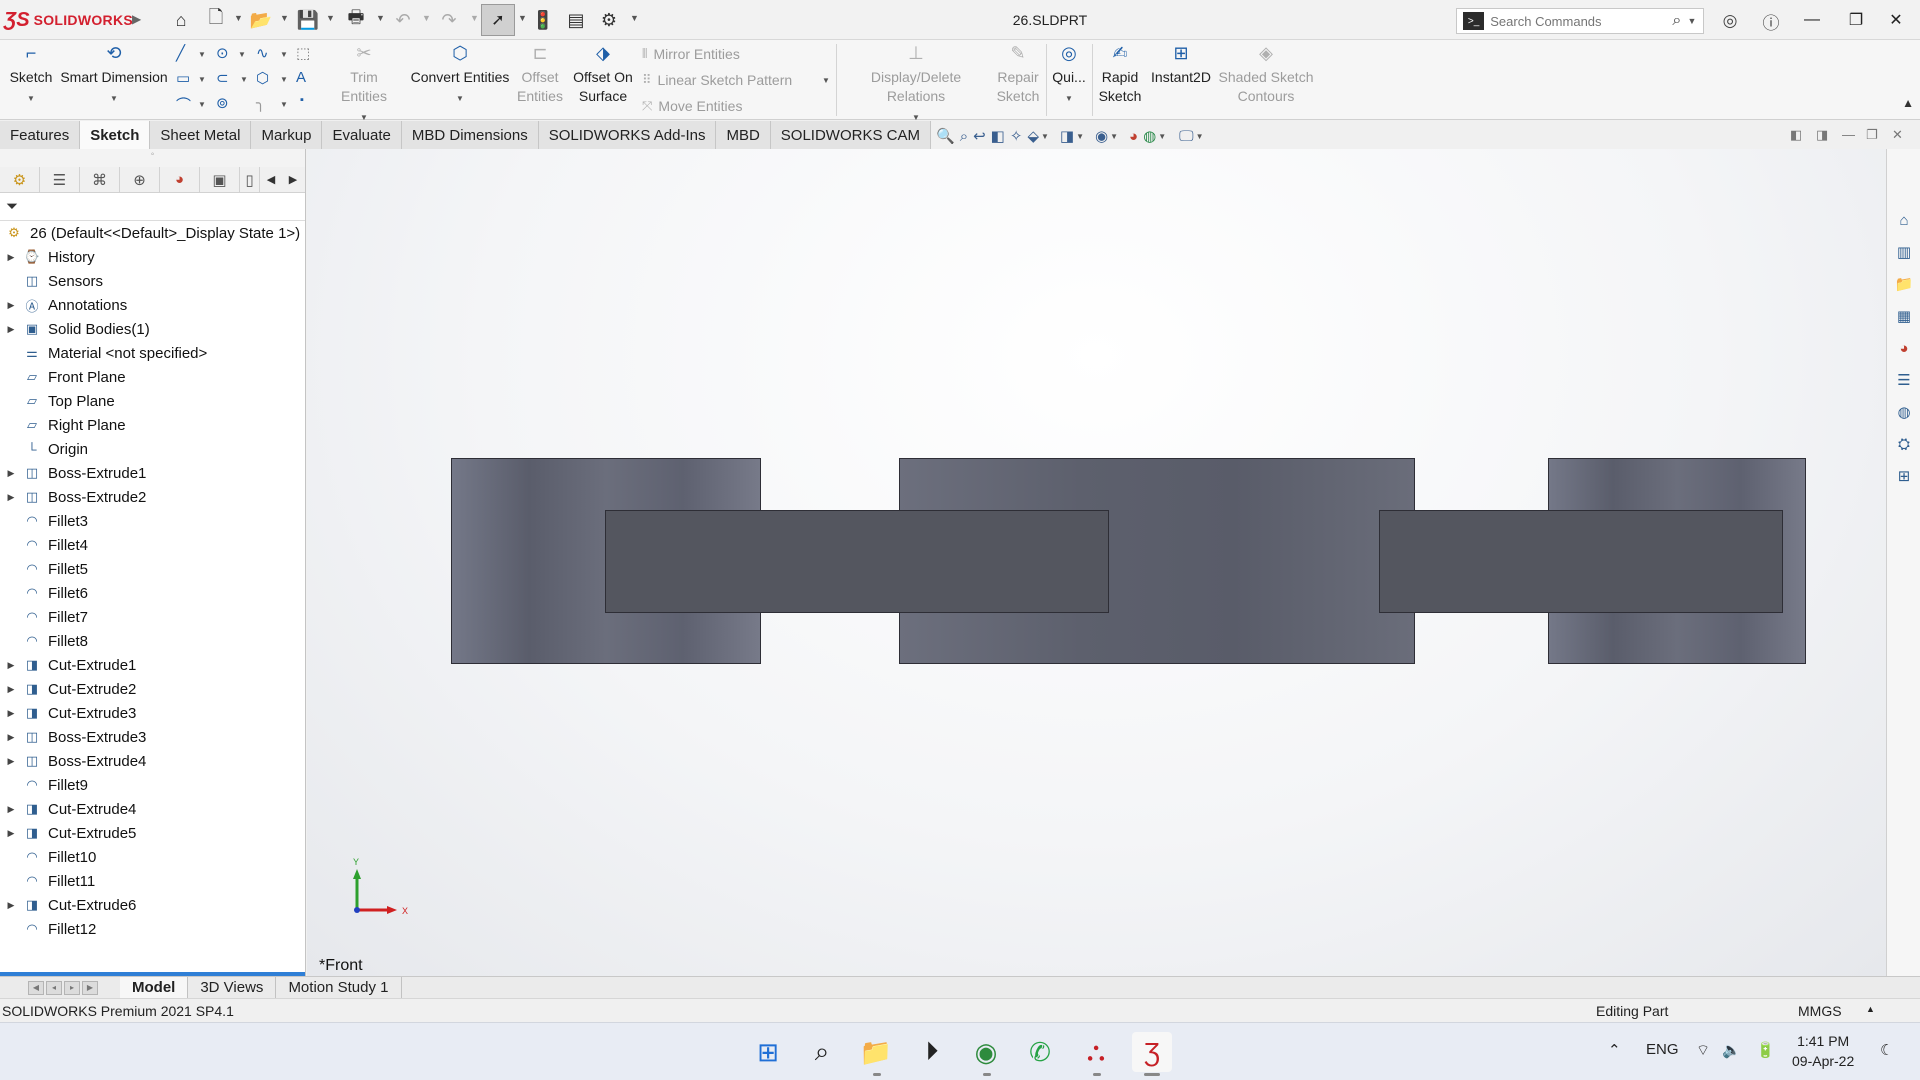 This screenshot has width=1920, height=1080. Describe the element at coordinates (152, 281) in the screenshot. I see `tree-node: ◫ Sensors` at that location.